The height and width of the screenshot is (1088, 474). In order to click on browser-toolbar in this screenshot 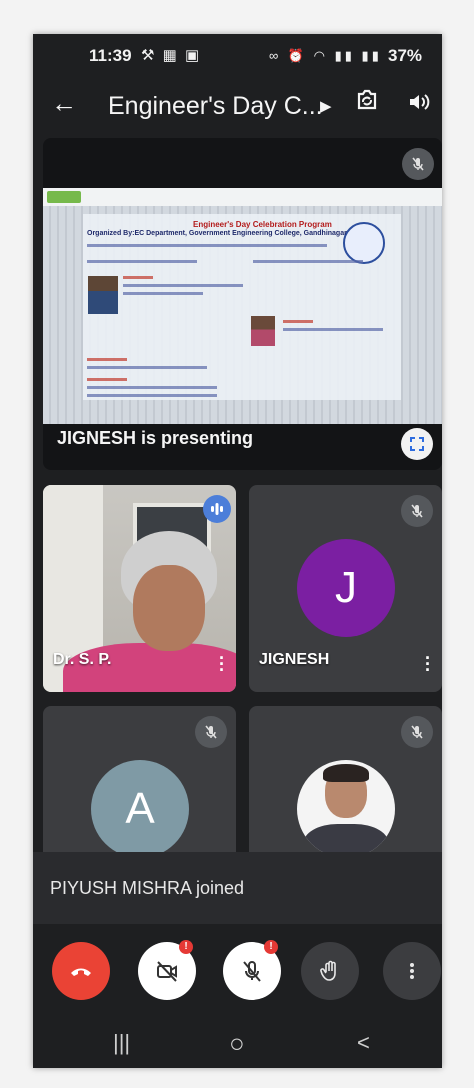, I will do `click(242, 197)`.